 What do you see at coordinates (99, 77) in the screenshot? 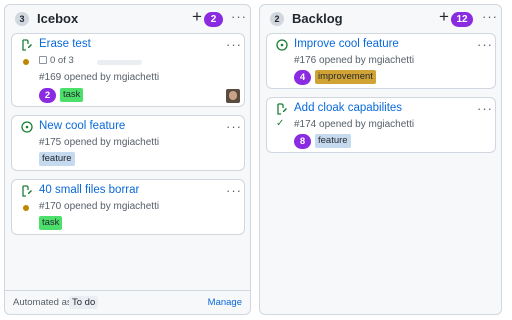
I see `card-meta: #169 opened by mgiachetti` at bounding box center [99, 77].